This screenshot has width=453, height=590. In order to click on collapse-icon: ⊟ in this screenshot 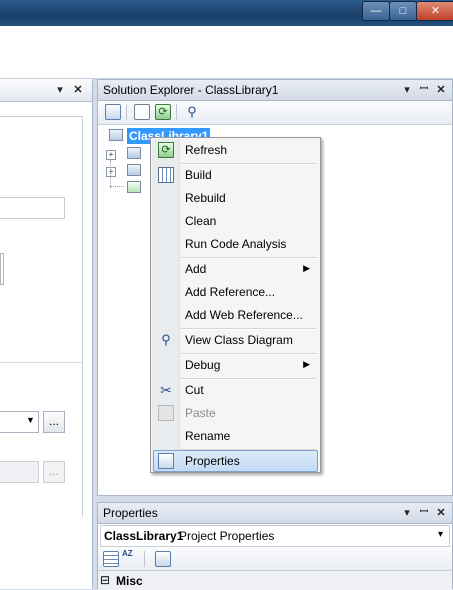, I will do `click(105, 580)`.